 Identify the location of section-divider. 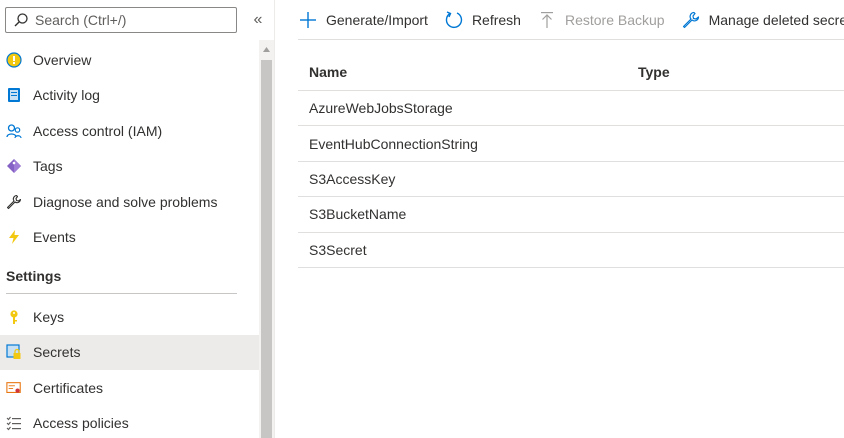
(121, 293).